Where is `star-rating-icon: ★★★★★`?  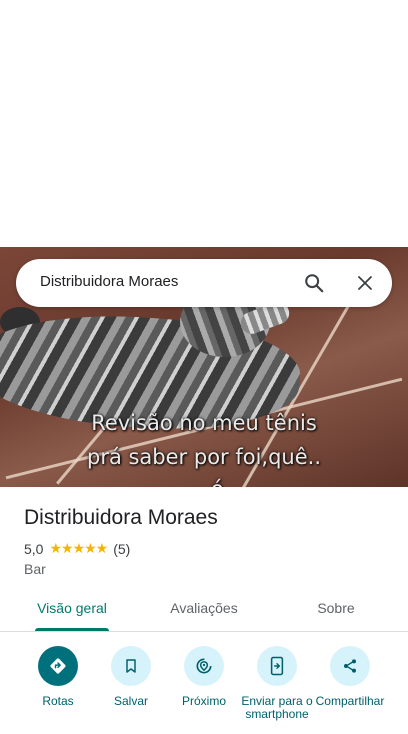 star-rating-icon: ★★★★★ is located at coordinates (78, 548).